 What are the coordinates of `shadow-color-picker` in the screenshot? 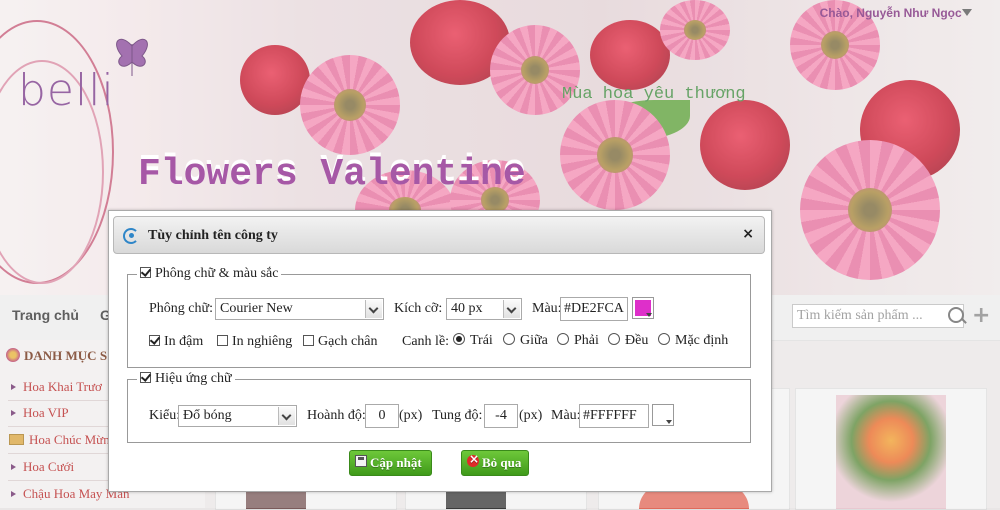 It's located at (663, 415).